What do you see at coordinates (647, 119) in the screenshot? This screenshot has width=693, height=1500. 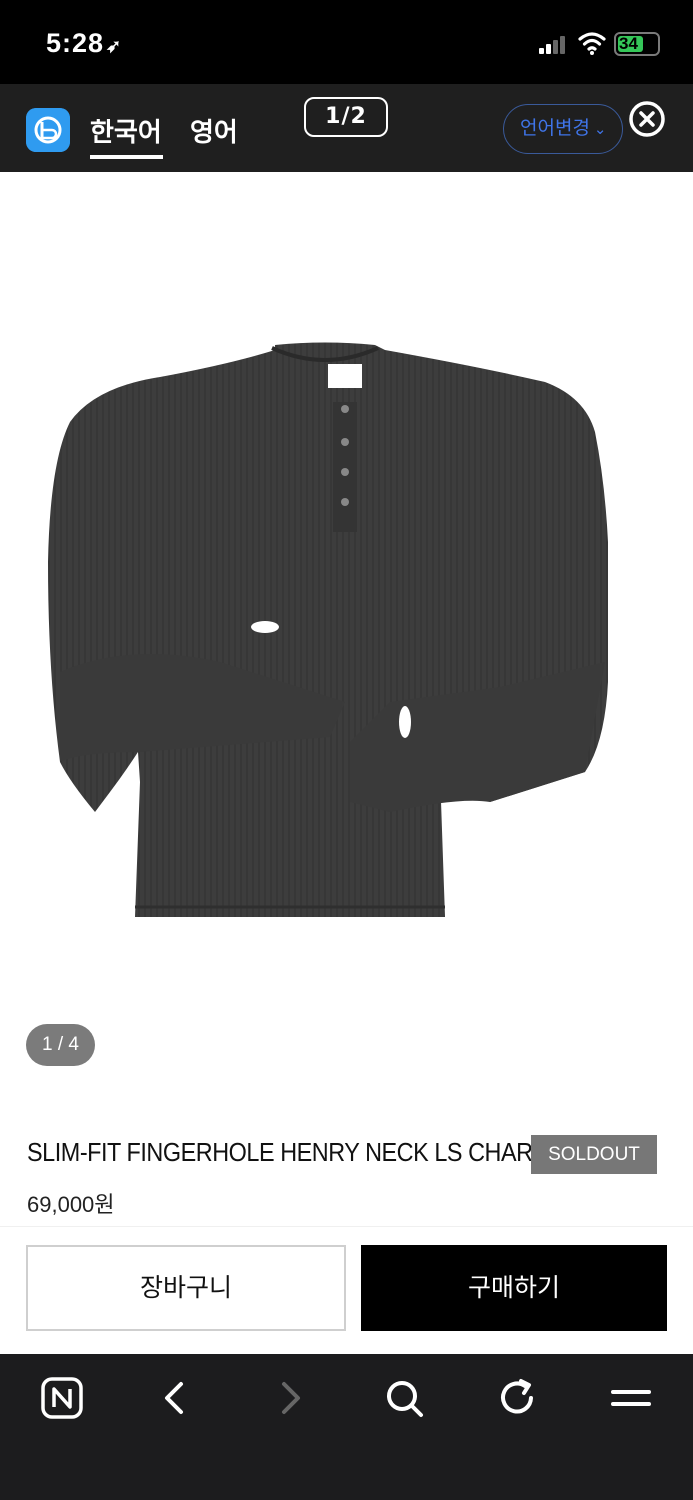 I see `close-icon` at bounding box center [647, 119].